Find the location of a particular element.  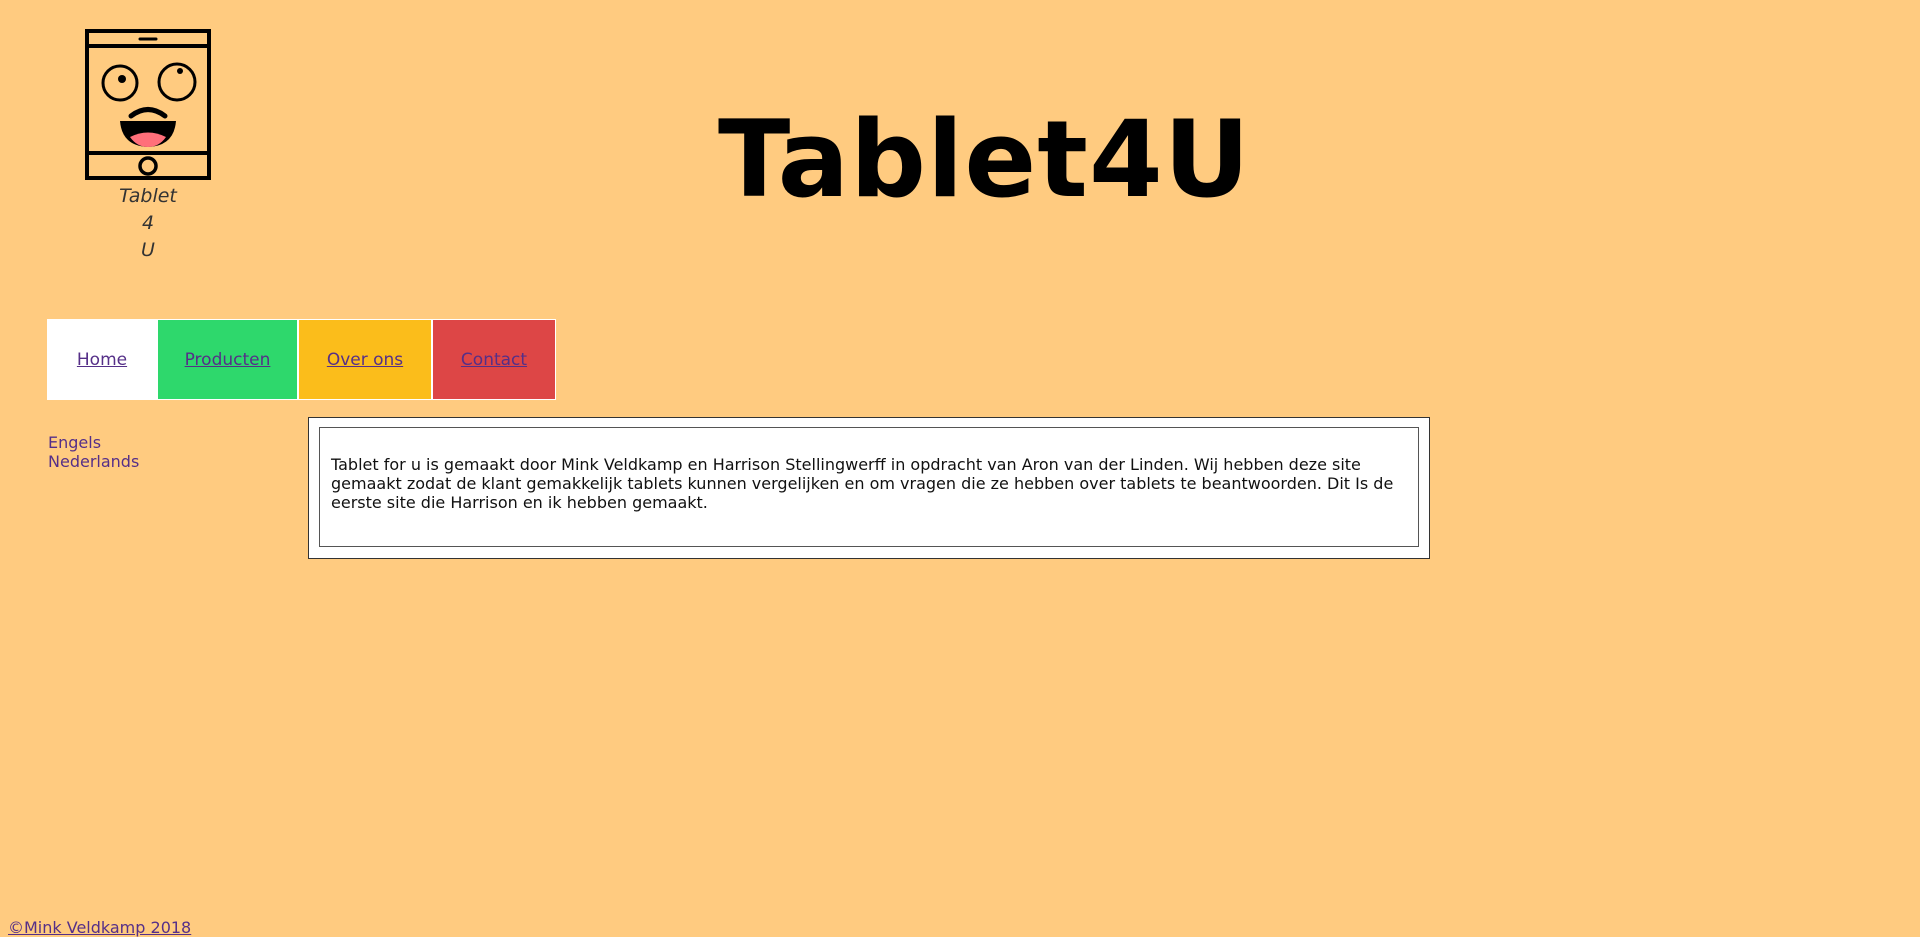

tablet-face-logo-icon is located at coordinates (148, 104).